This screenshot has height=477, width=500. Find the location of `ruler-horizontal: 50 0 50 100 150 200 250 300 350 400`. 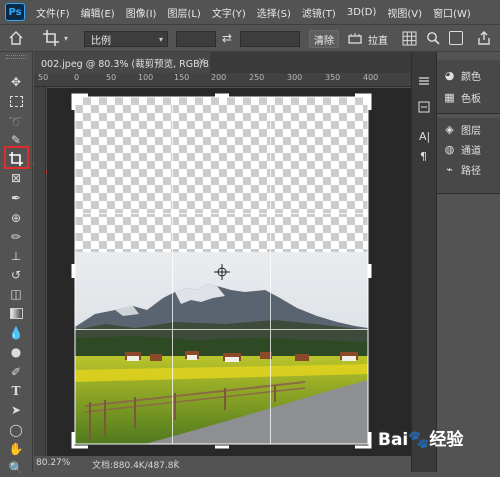

ruler-horizontal: 50 0 50 100 150 200 250 300 350 400 is located at coordinates (222, 80).